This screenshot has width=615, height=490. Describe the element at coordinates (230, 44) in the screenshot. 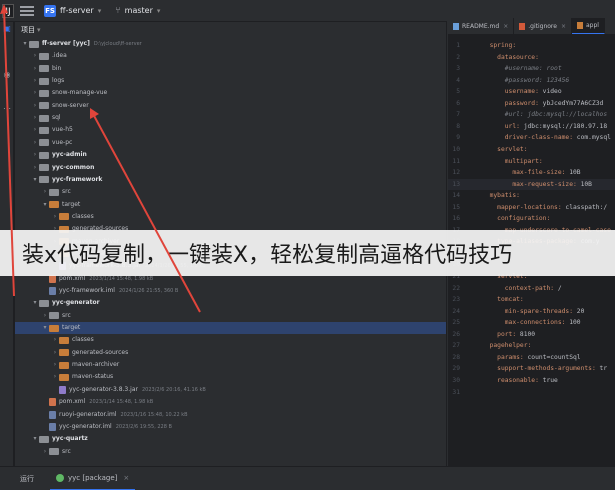

I see `tree-folder-row: ▾ ff-server [yyc] D:\yjcloud\ff-server` at that location.